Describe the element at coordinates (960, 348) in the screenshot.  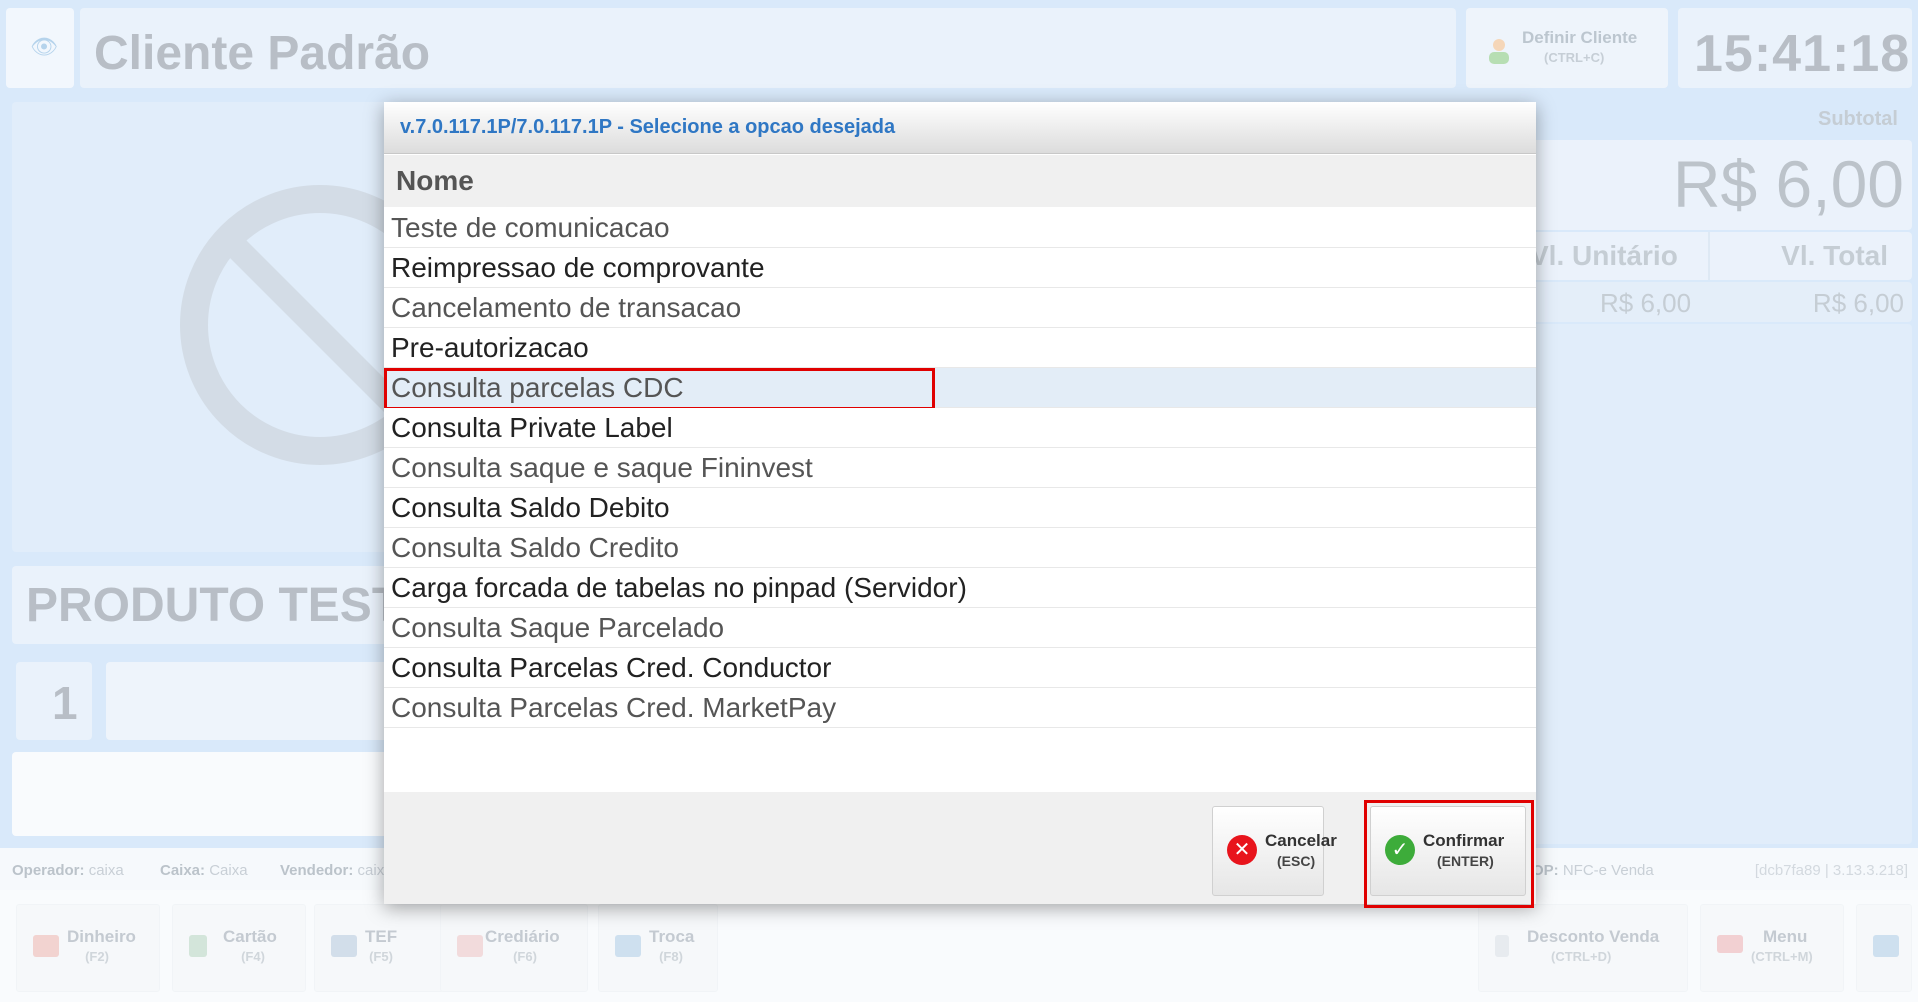
I see `list-item: Pre-autorizacao` at that location.